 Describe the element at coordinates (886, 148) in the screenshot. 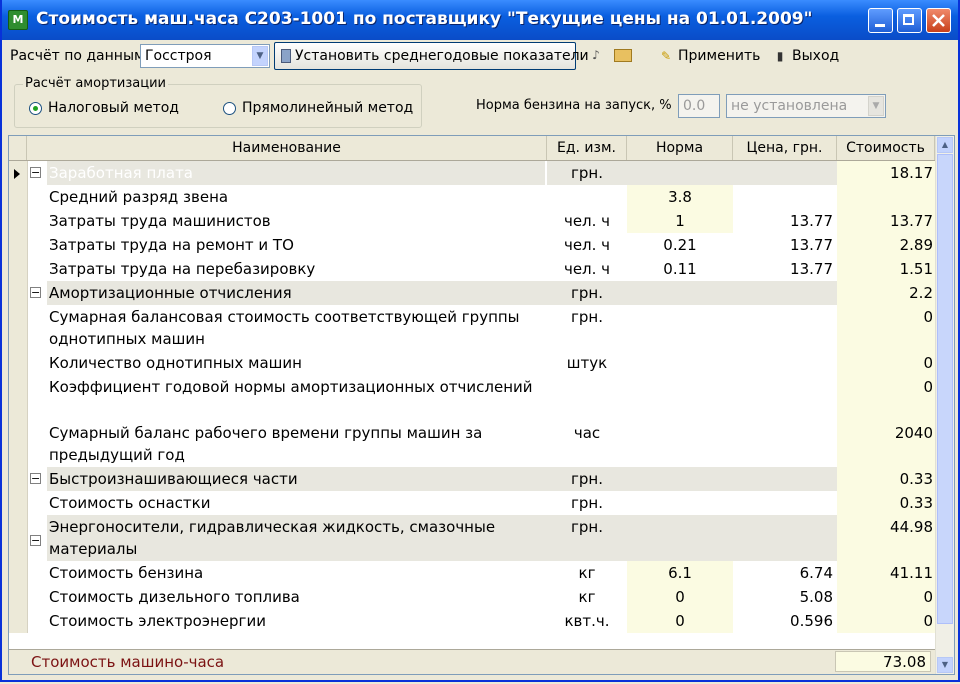

I see `header-cost: Стоимость` at that location.